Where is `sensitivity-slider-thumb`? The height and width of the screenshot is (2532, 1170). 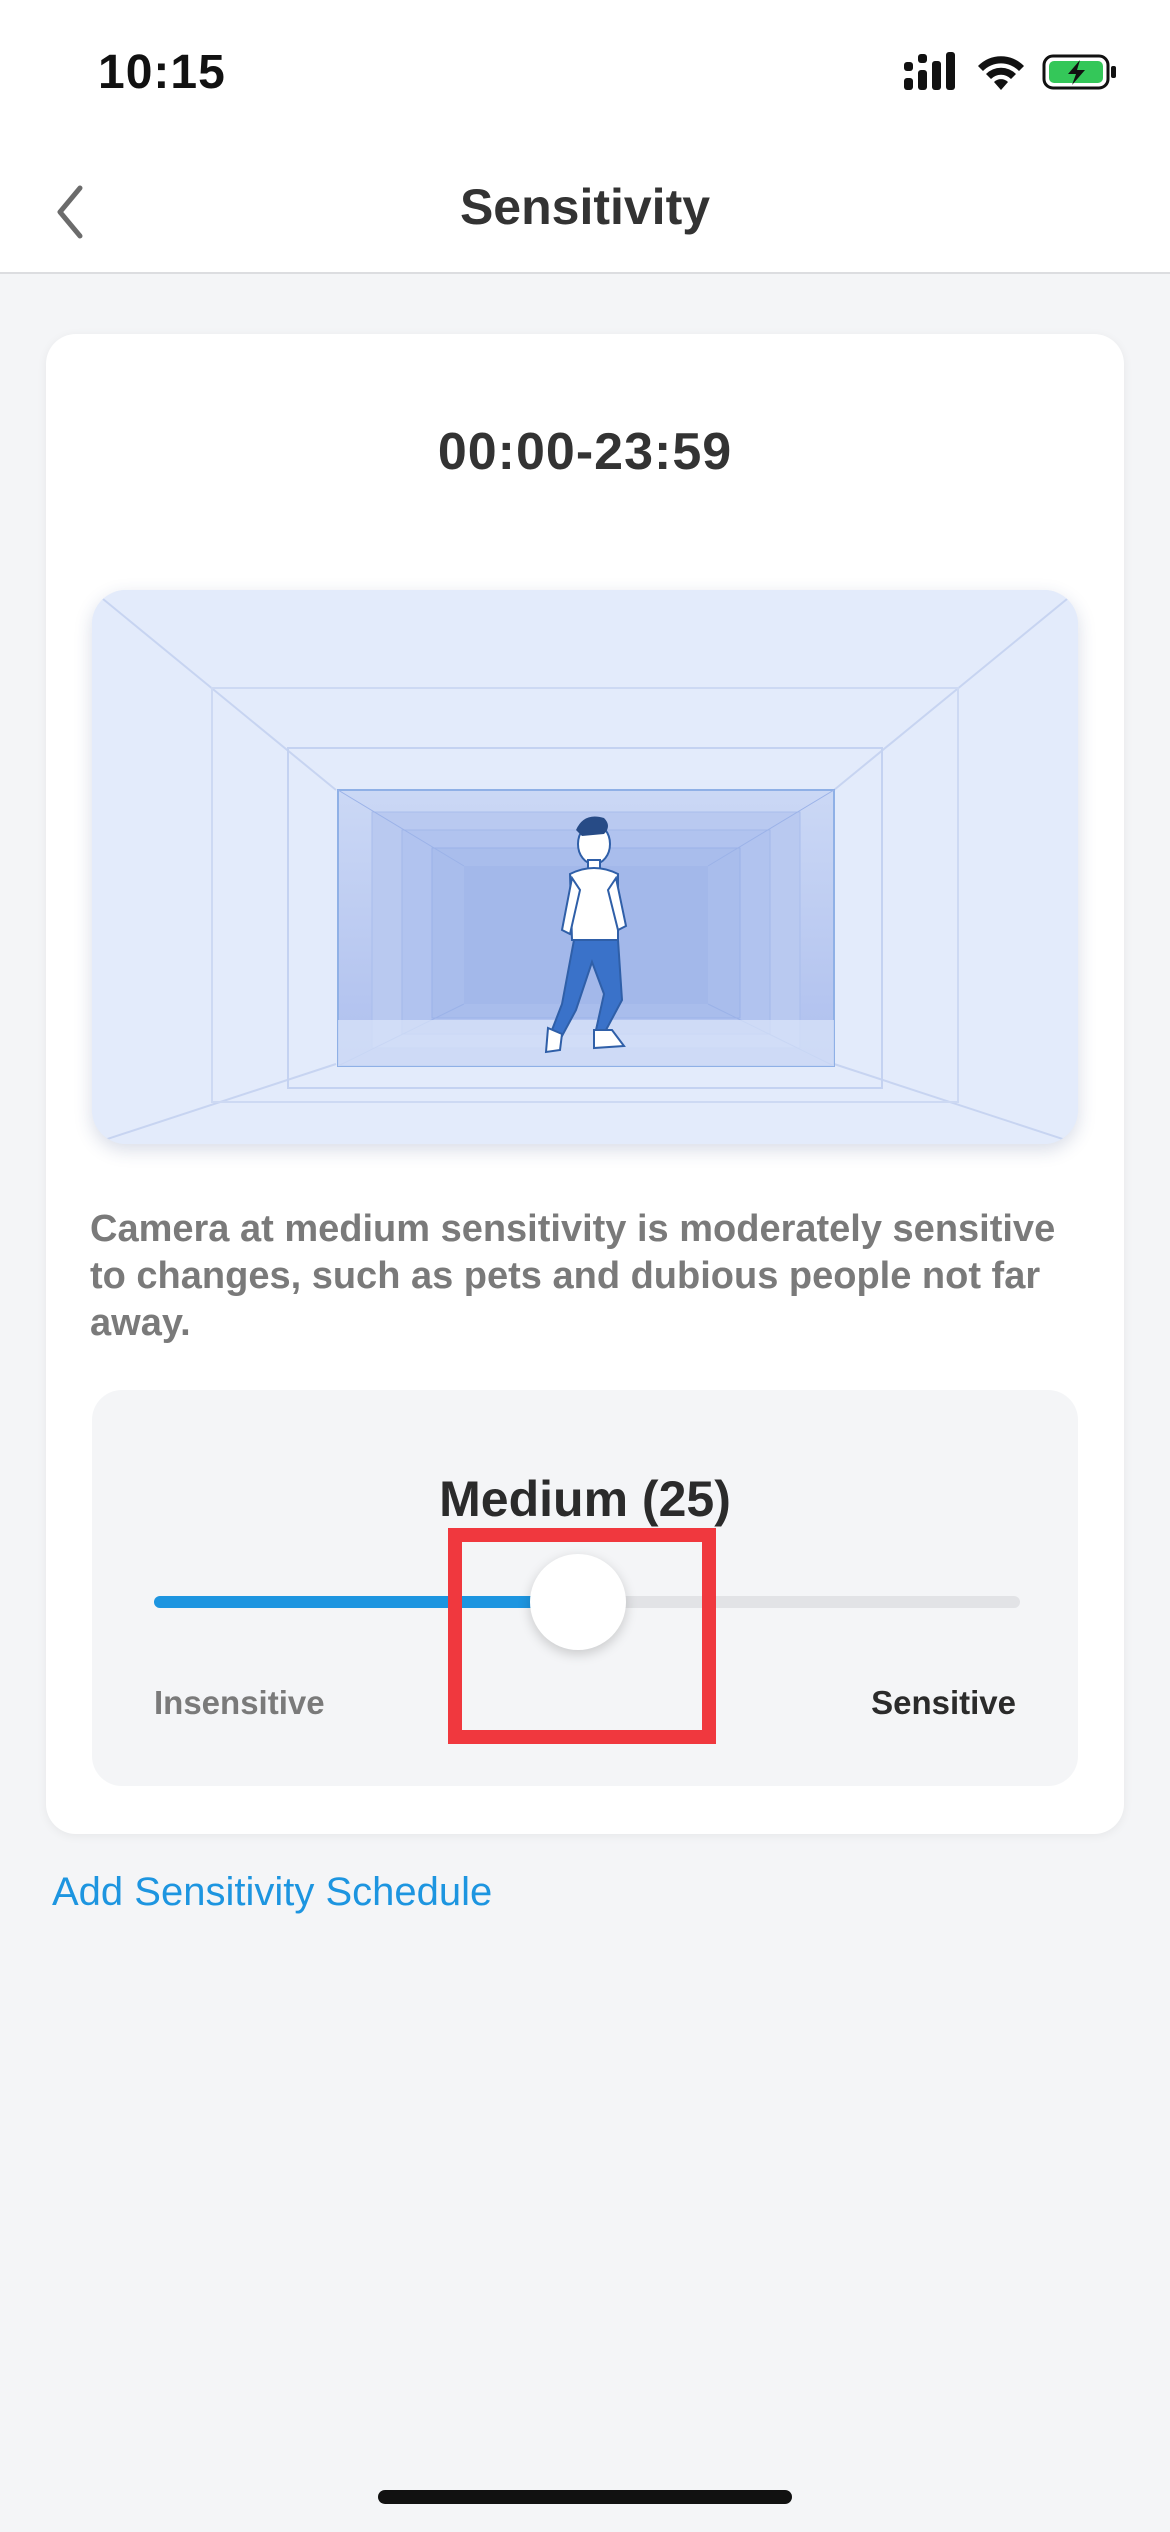 sensitivity-slider-thumb is located at coordinates (578, 1602).